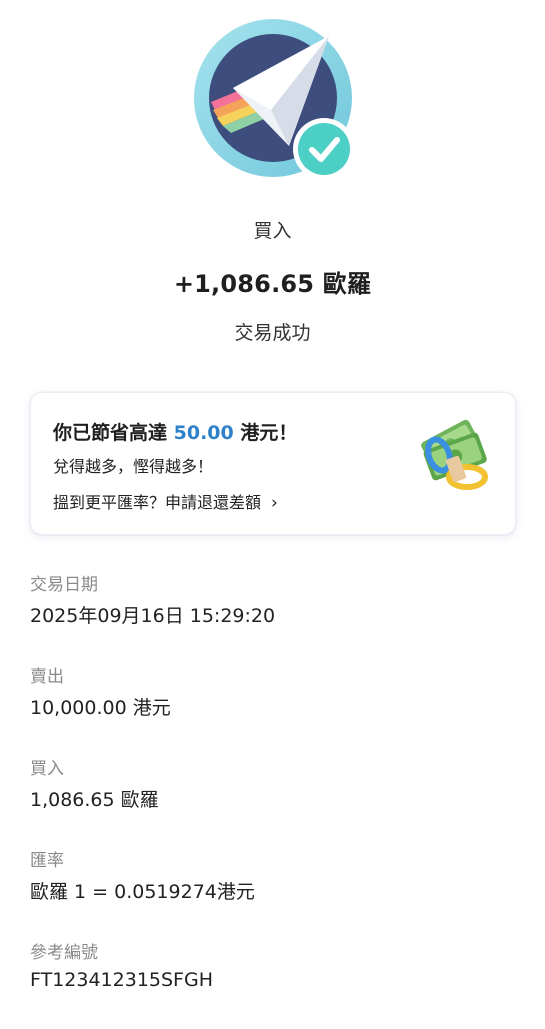 This screenshot has height=1029, width=545. Describe the element at coordinates (121, 980) in the screenshot. I see `detail-value-reference: FT123412315SFGH` at that location.